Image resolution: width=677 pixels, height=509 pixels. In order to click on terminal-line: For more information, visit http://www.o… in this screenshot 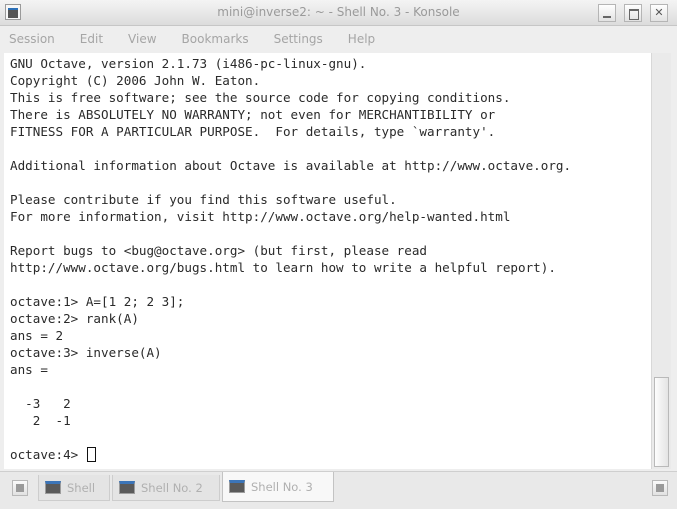, I will do `click(260, 216)`.